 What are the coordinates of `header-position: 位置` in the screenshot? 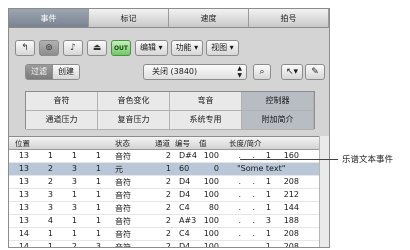 It's located at (22, 143).